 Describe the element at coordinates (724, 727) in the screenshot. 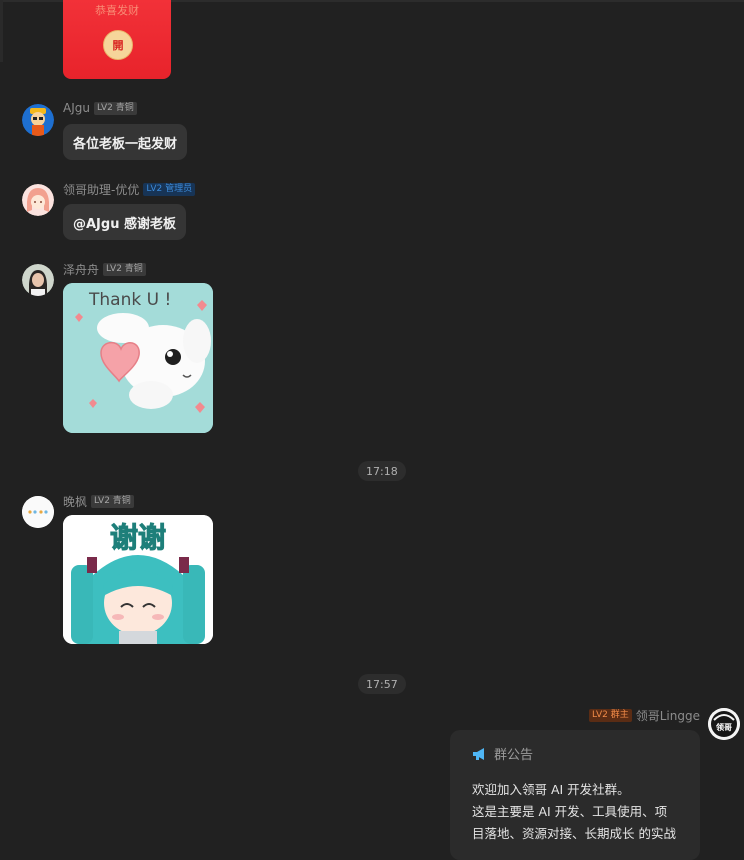

I see `svg-text: 领哥` at that location.